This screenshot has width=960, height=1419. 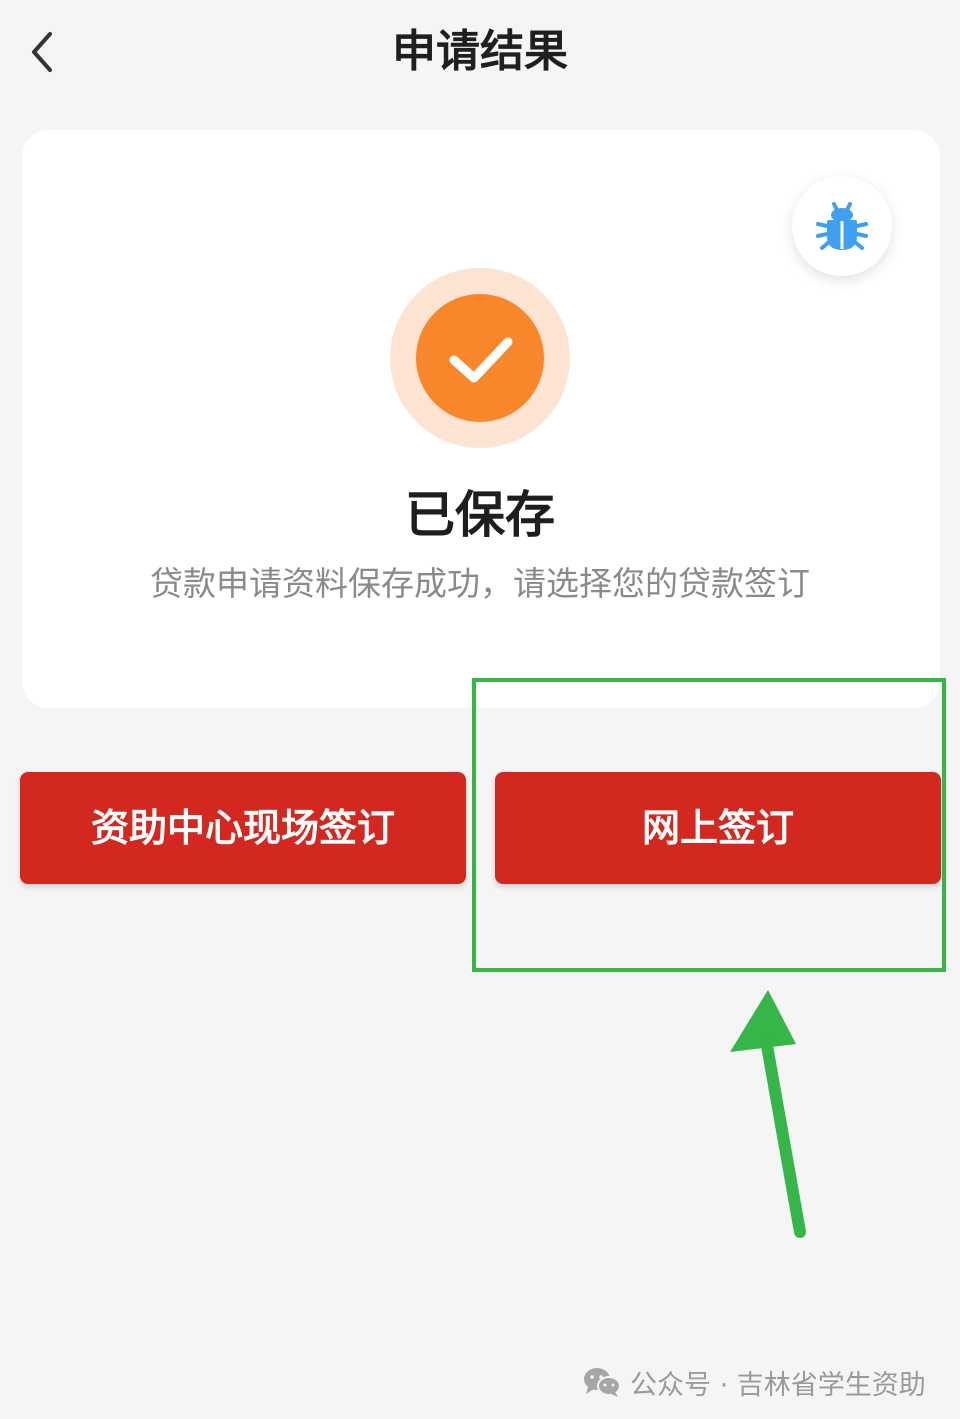 I want to click on watermark: 公众号 · 吉林省学生资助, so click(x=754, y=1382).